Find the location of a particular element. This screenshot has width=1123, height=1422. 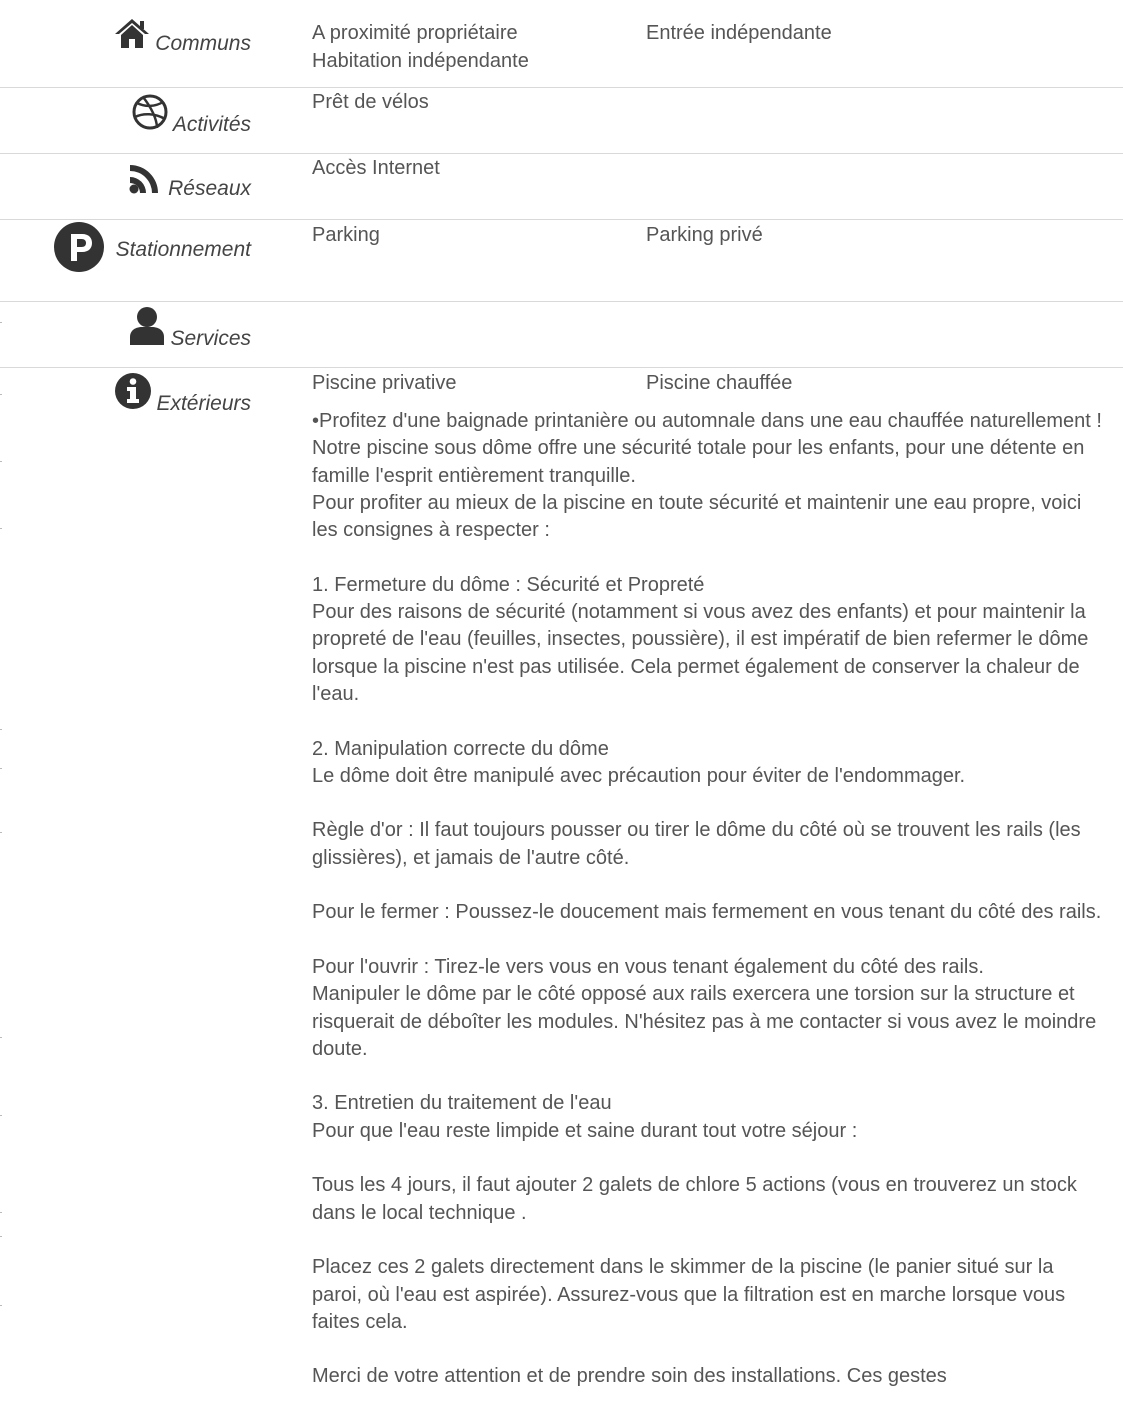

amenity-item: Parking privé is located at coordinates (704, 235).